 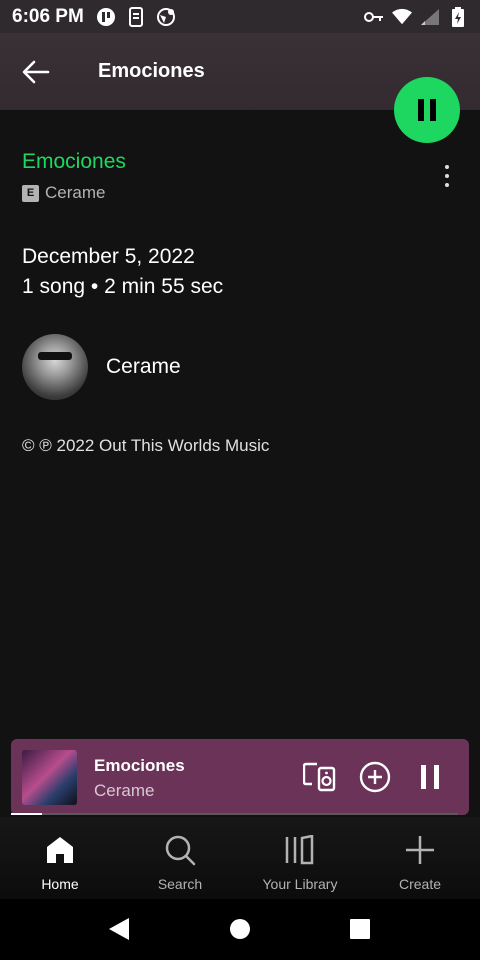 What do you see at coordinates (447, 176) in the screenshot?
I see `more-options-button` at bounding box center [447, 176].